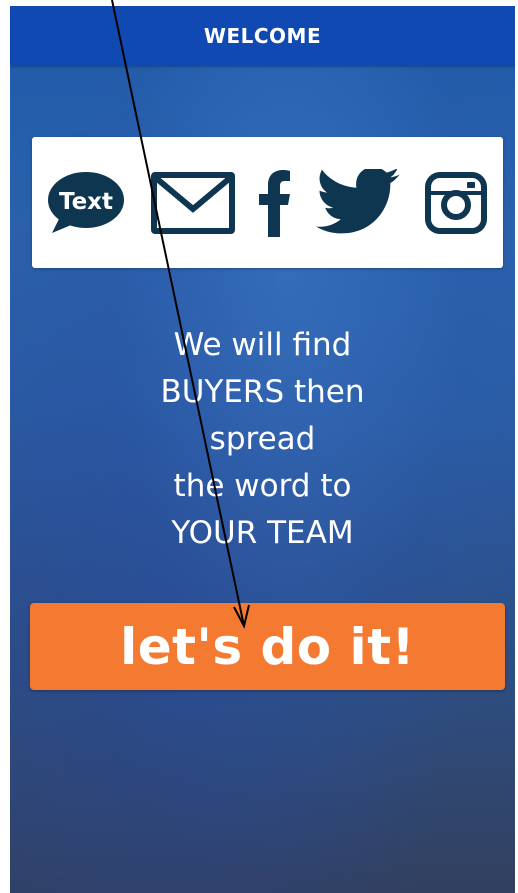 The height and width of the screenshot is (893, 518). I want to click on facebook-icon, so click(274, 203).